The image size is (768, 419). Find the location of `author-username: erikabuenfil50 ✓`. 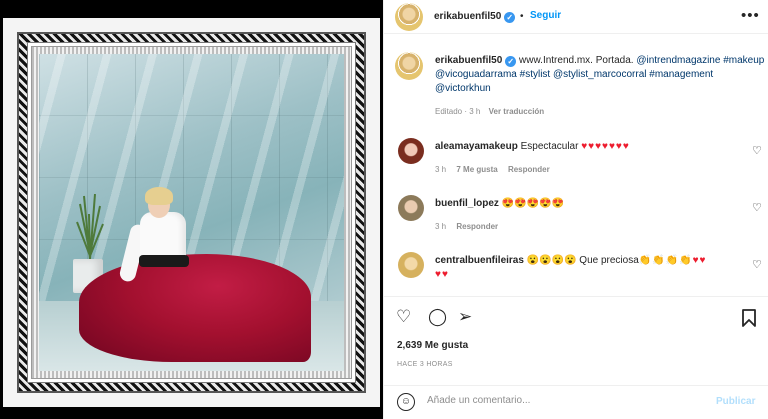

author-username: erikabuenfil50 ✓ is located at coordinates (475, 17).